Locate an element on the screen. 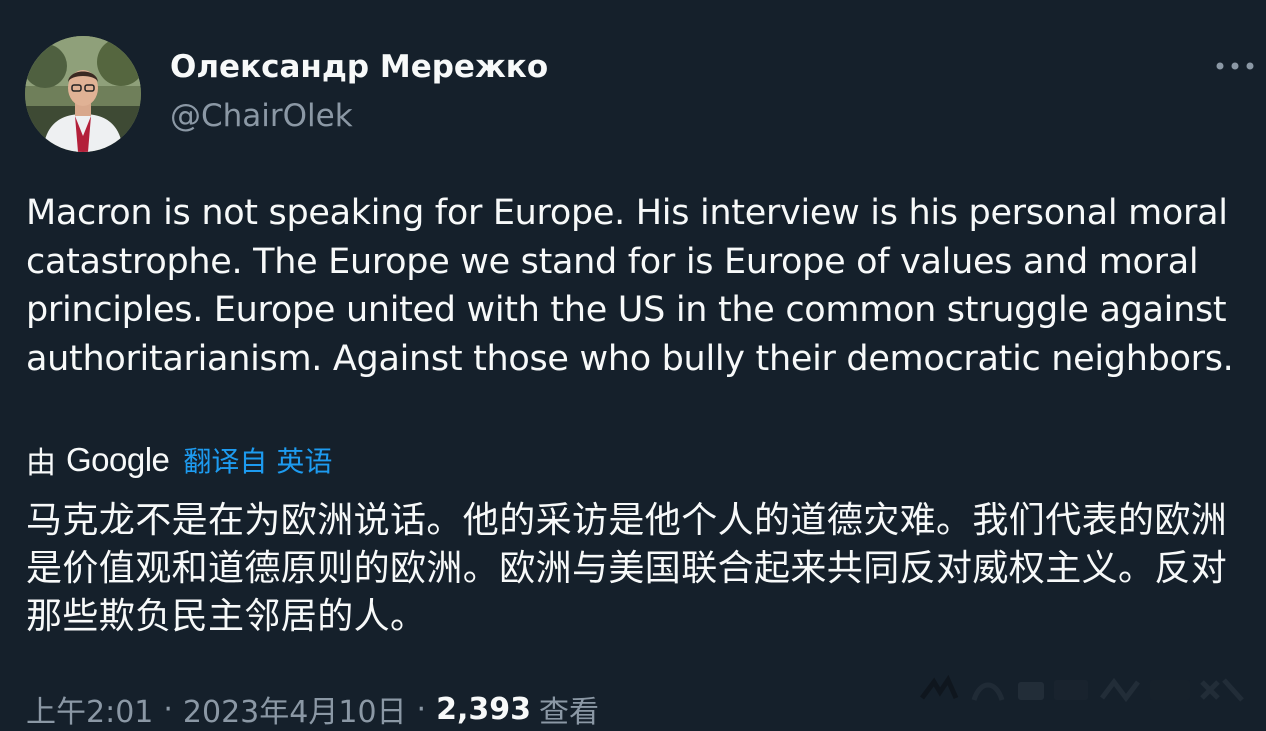 The image size is (1266, 731). view-count: 2,393 is located at coordinates (483, 709).